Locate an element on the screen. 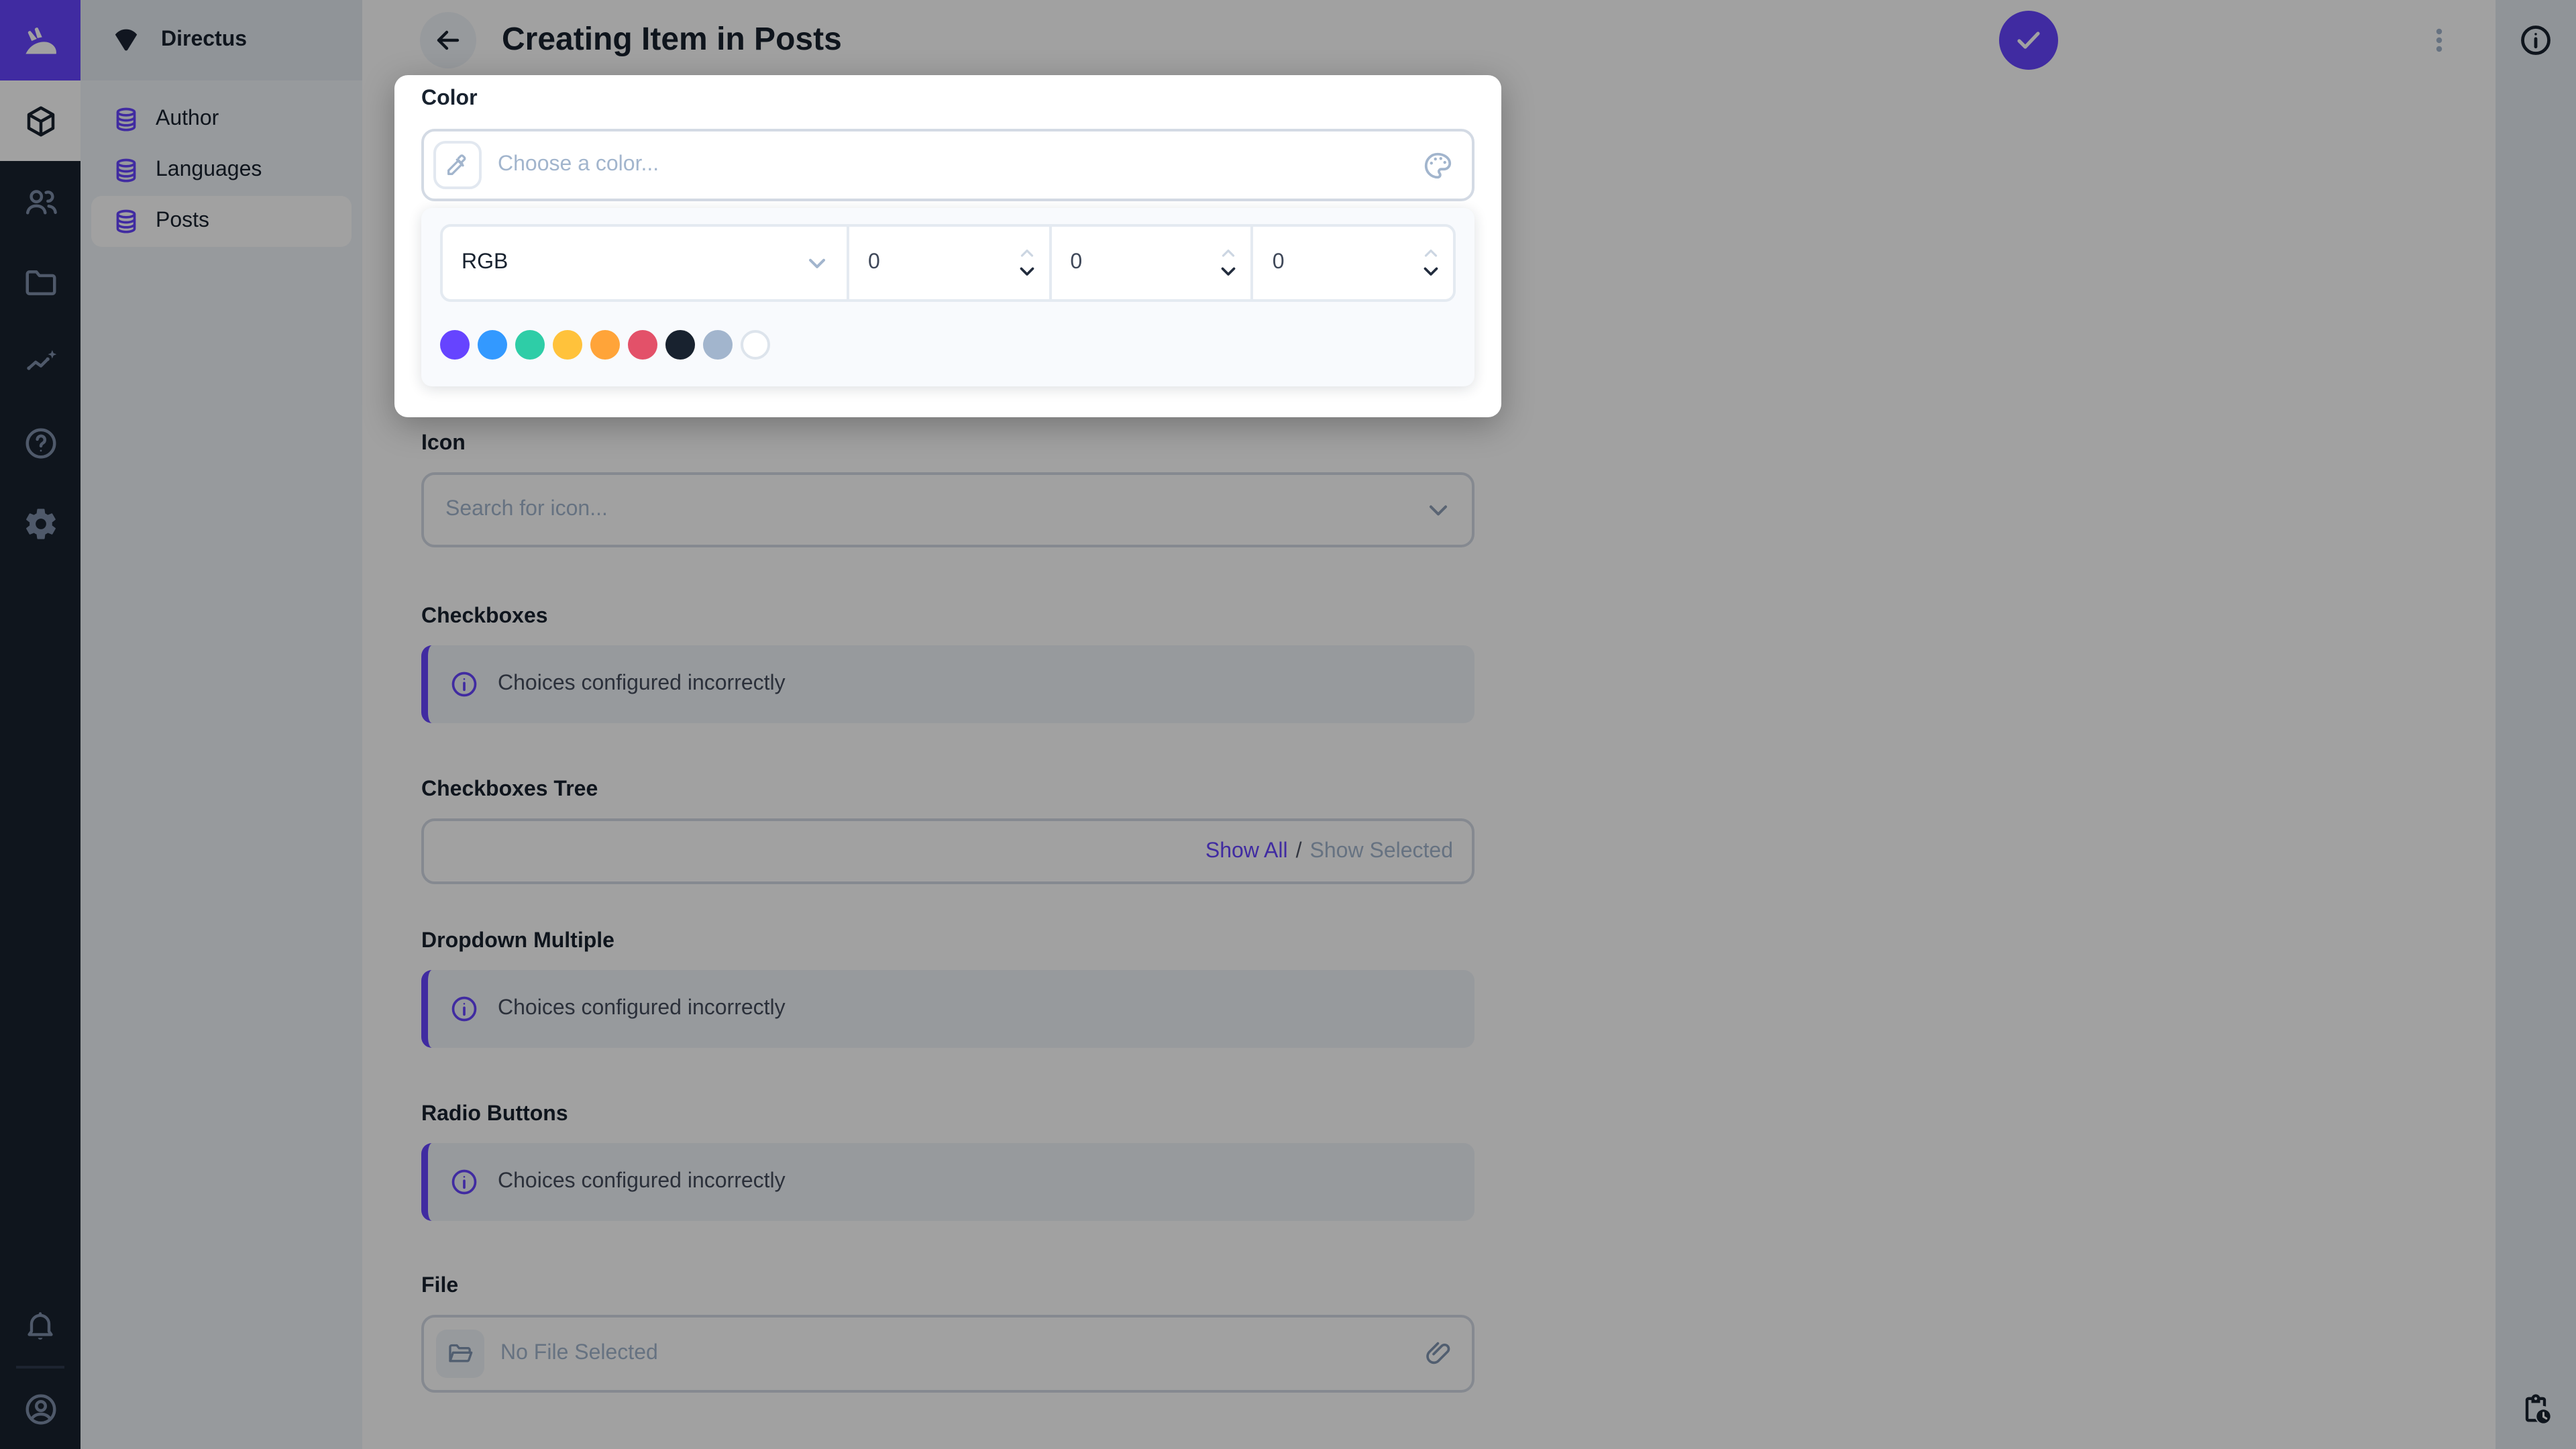  channel-g-stepper is located at coordinates (1151, 263).